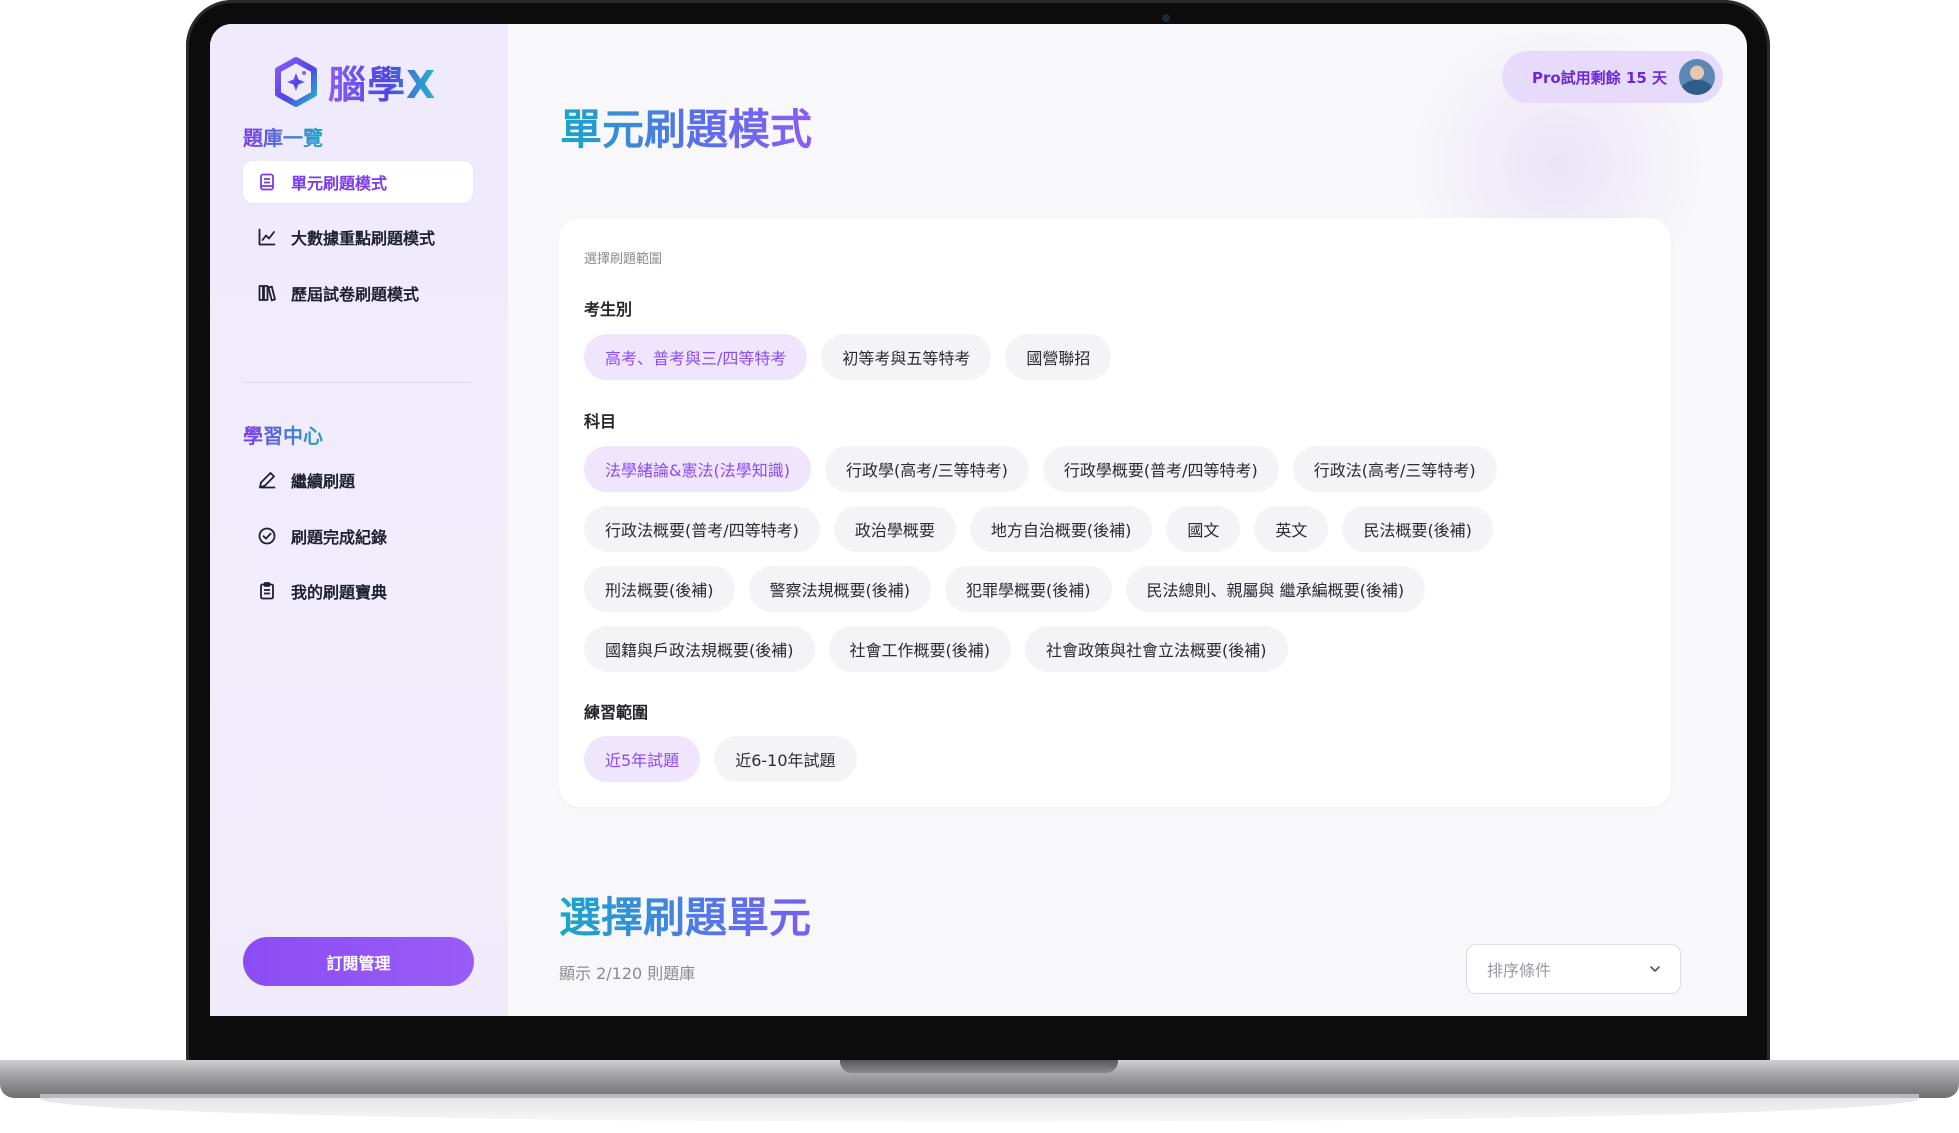 This screenshot has height=1133, width=1959. Describe the element at coordinates (1028, 589) in the screenshot. I see `chip-subject: 犯罪學概要(後補)` at that location.